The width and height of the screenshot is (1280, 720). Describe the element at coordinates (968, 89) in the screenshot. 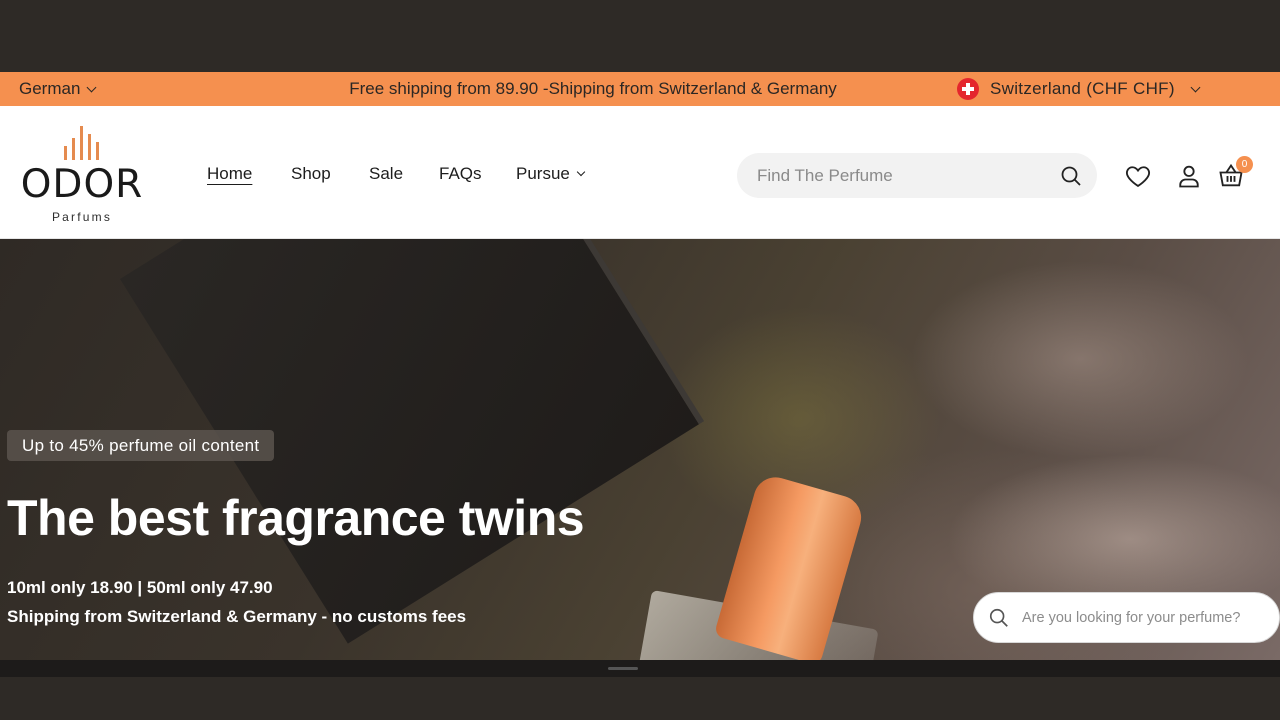

I see `swiss-flag-icon` at that location.